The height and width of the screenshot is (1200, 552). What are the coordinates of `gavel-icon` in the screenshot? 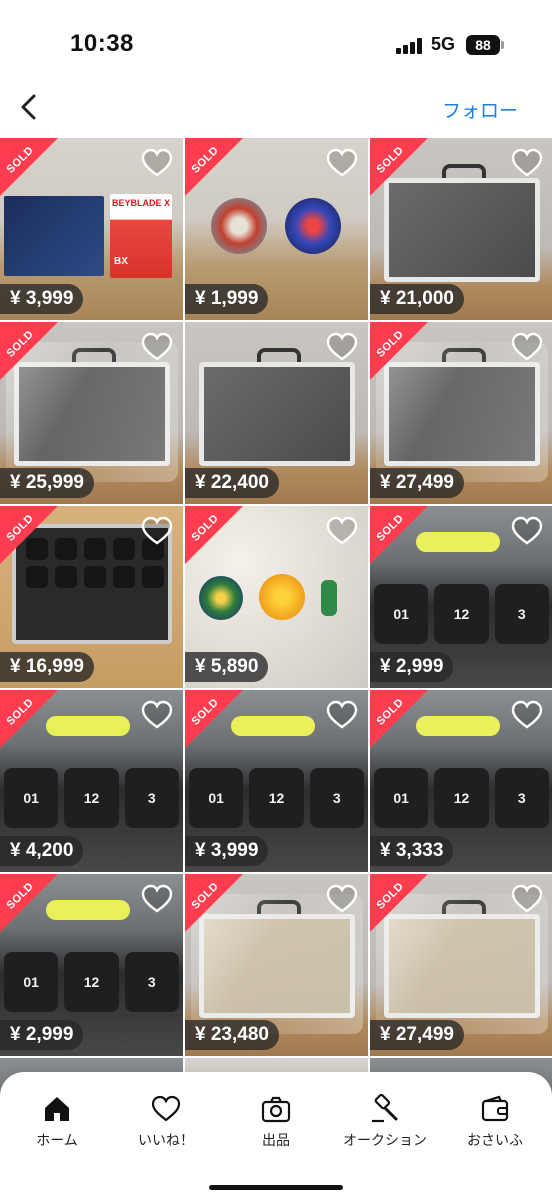 It's located at (385, 1108).